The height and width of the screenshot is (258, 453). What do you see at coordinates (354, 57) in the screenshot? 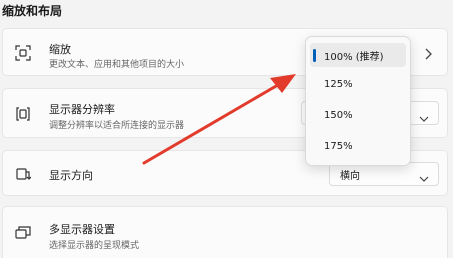
I see `scale-option-label: 100% (推荐)` at bounding box center [354, 57].